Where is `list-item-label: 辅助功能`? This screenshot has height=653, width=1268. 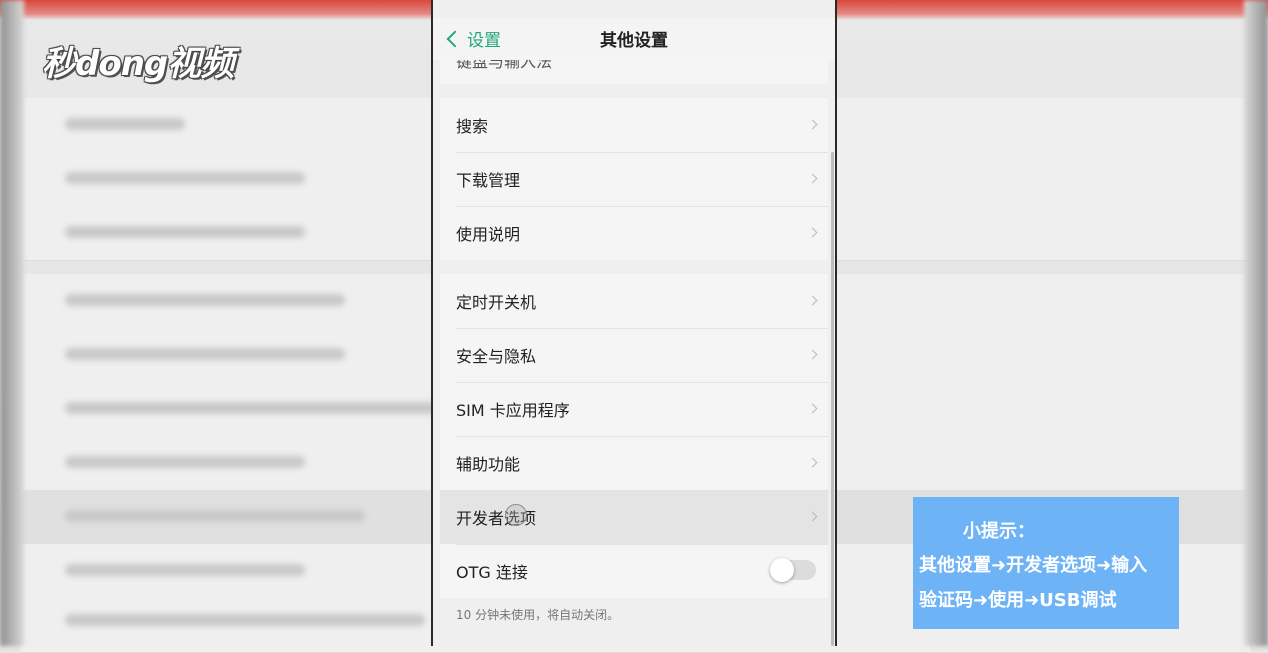
list-item-label: 辅助功能 is located at coordinates (488, 464).